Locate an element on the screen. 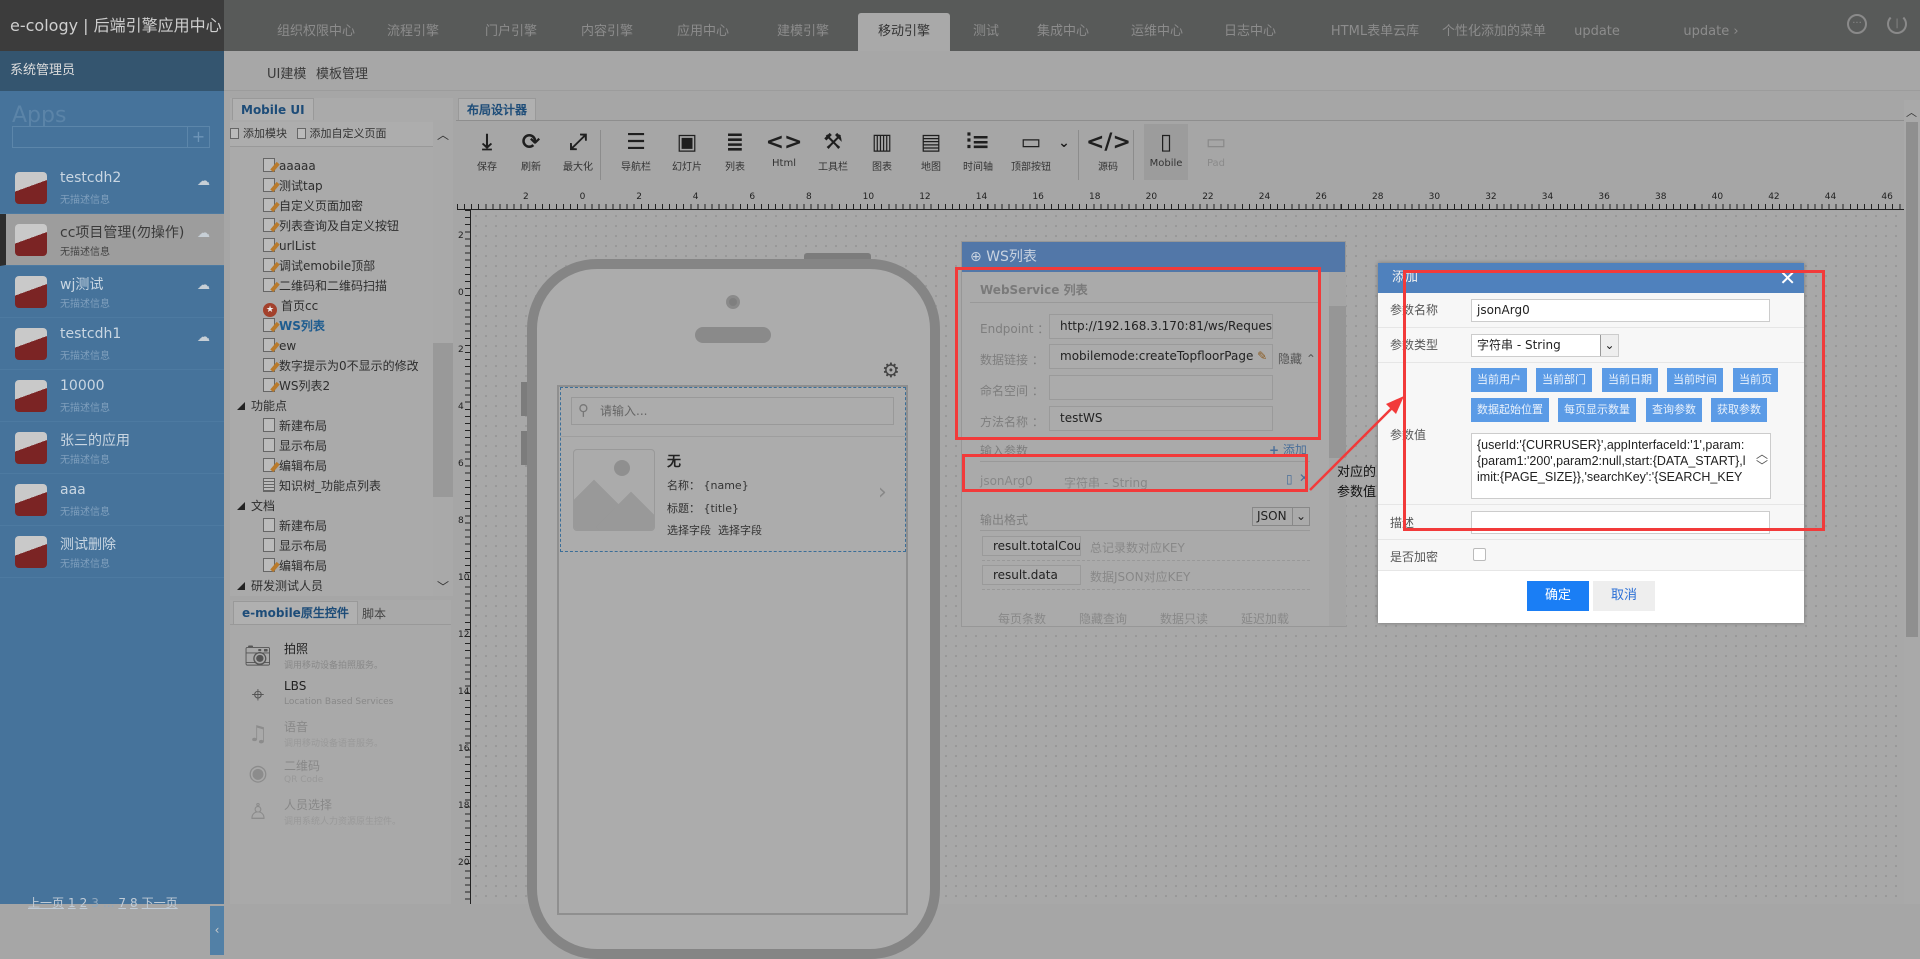 This screenshot has height=959, width=1920. confirm-button: 确定 is located at coordinates (1558, 596).